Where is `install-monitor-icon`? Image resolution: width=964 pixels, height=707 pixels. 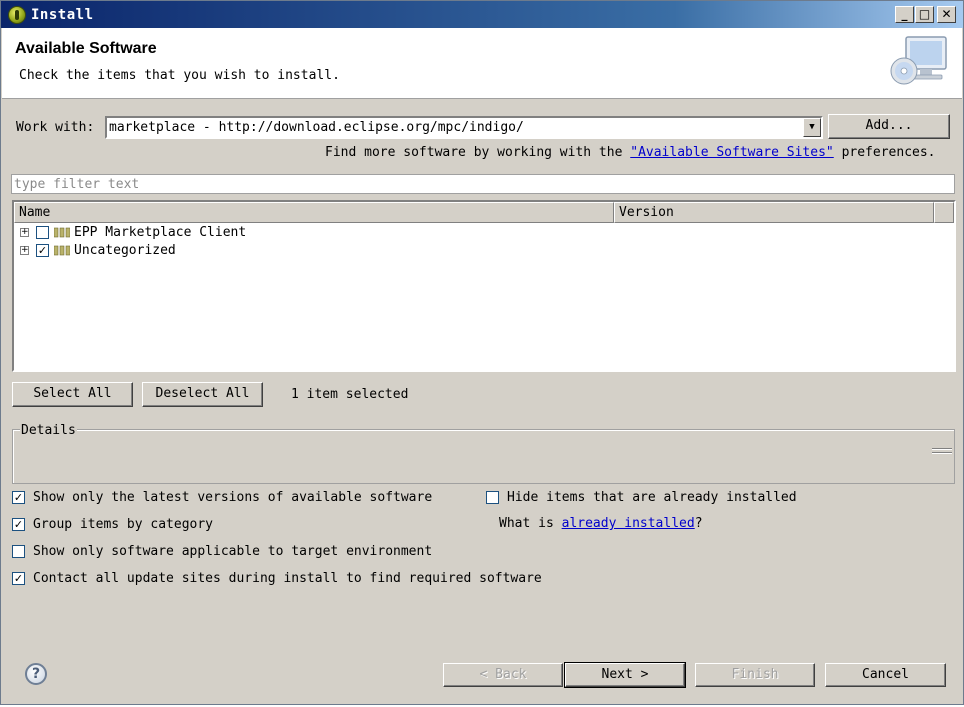 install-monitor-icon is located at coordinates (918, 60).